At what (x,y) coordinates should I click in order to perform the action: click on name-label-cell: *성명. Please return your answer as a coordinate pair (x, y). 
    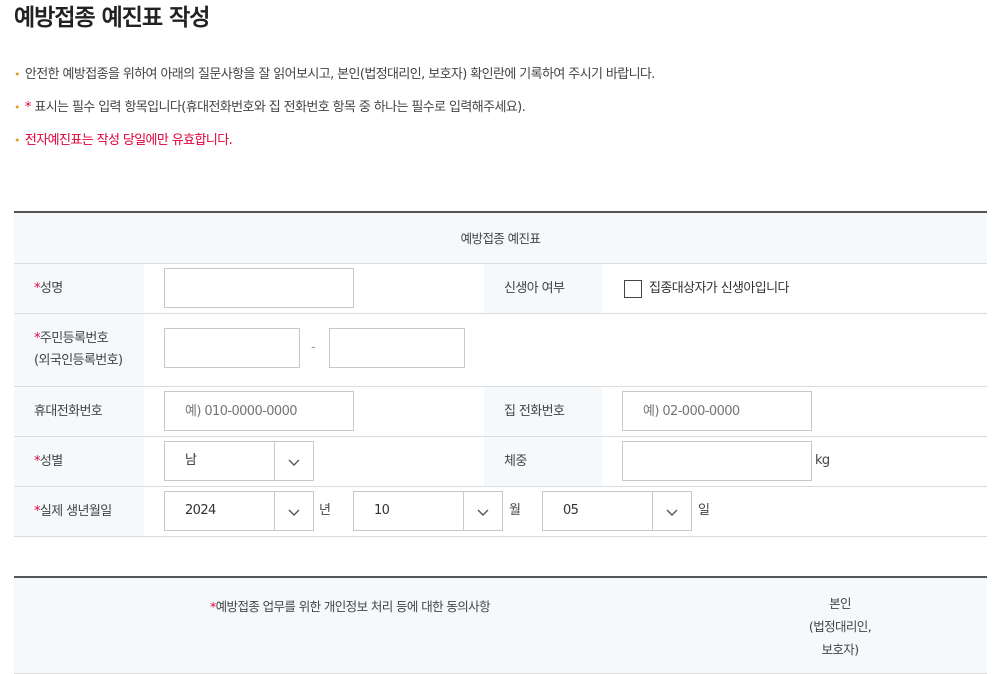
    Looking at the image, I should click on (79, 288).